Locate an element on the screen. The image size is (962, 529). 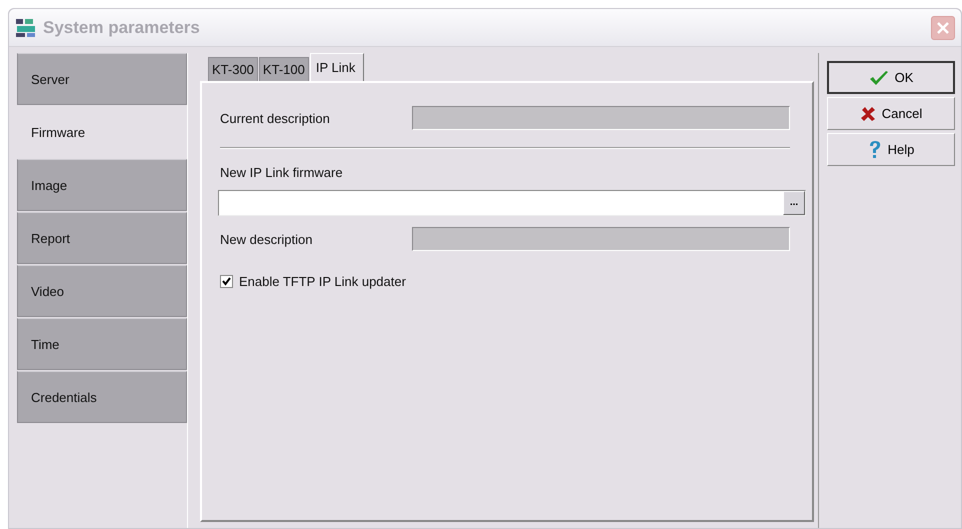
question-mark-icon is located at coordinates (875, 150).